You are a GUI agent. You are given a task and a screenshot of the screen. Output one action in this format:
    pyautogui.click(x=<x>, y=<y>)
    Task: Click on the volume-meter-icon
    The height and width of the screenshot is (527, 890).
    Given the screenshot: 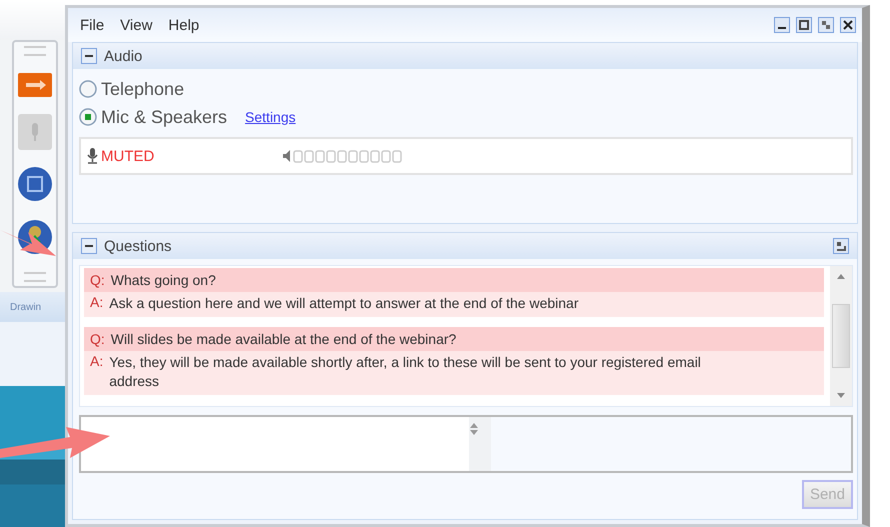 What is the action you would take?
    pyautogui.click(x=344, y=156)
    